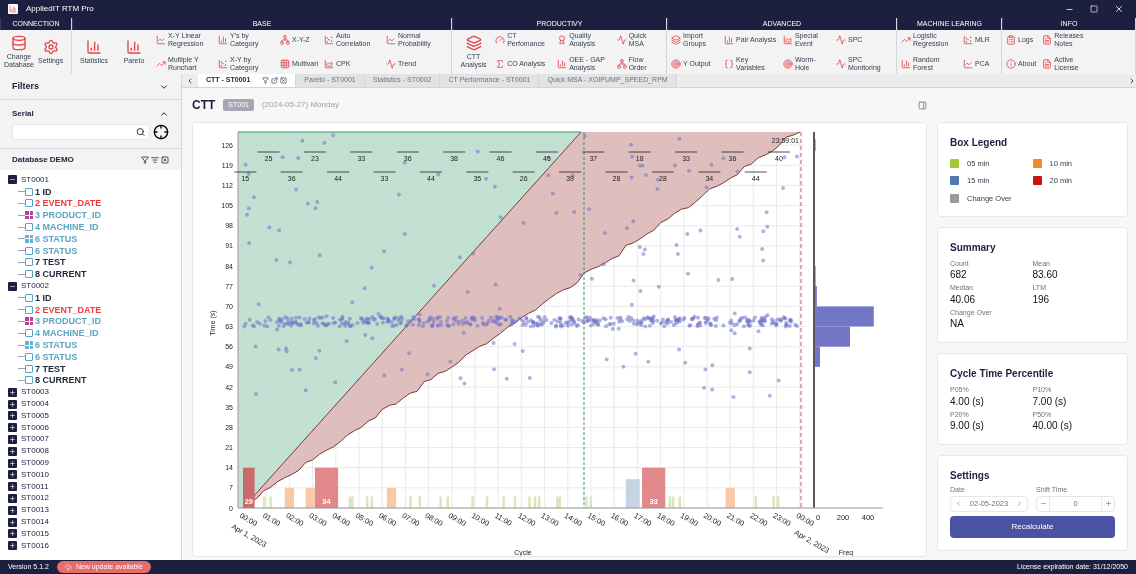 This screenshot has height=574, width=1136. What do you see at coordinates (1047, 40) in the screenshot?
I see `document-icon` at bounding box center [1047, 40].